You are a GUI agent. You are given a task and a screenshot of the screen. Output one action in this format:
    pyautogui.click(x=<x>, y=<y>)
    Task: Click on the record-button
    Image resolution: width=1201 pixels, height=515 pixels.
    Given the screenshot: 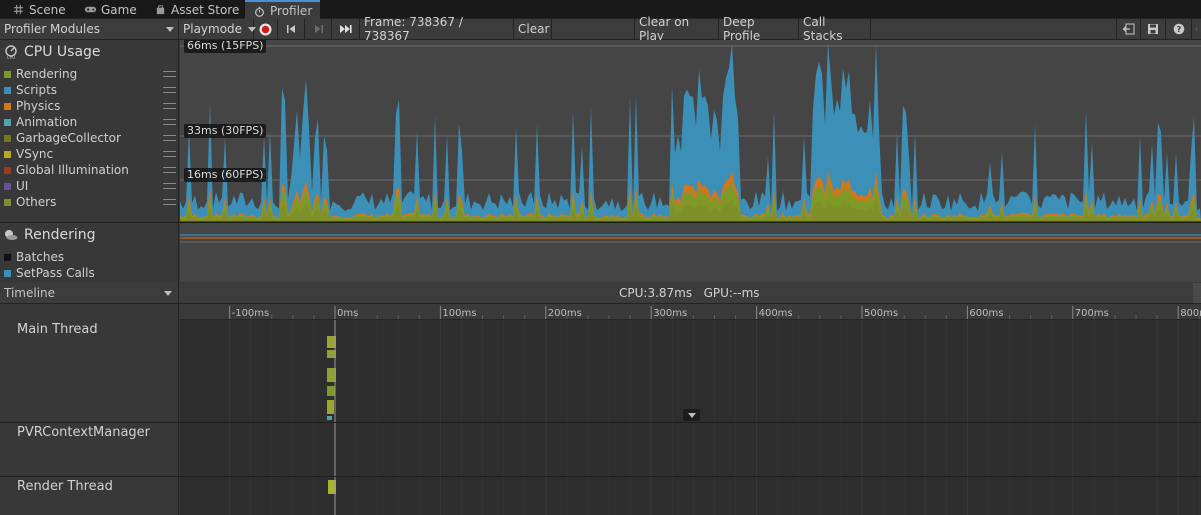 What is the action you would take?
    pyautogui.click(x=266, y=29)
    